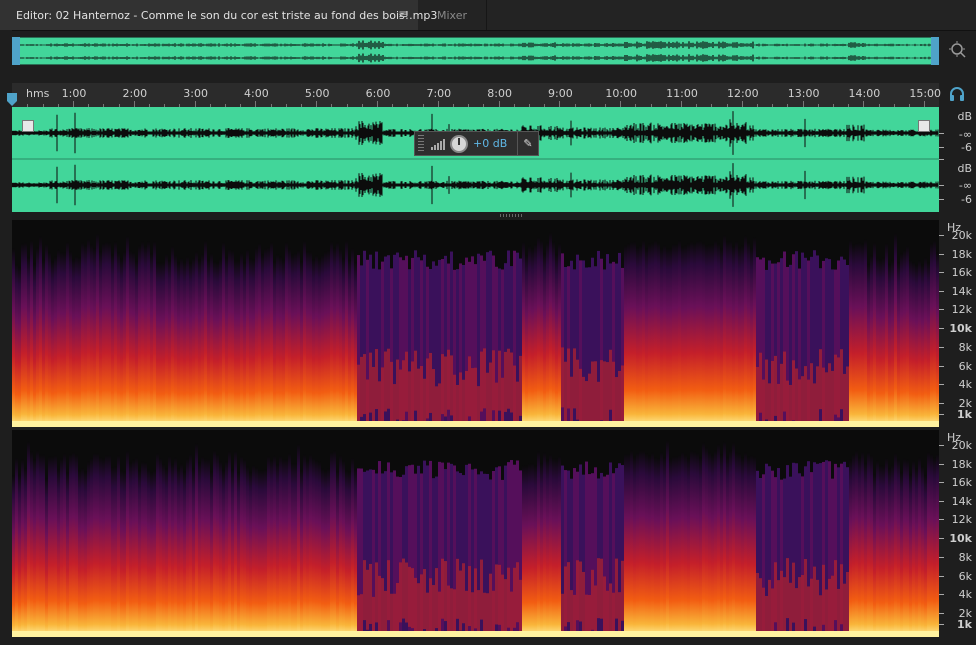 Image resolution: width=976 pixels, height=645 pixels. What do you see at coordinates (488, 641) in the screenshot?
I see `bottom-bar` at bounding box center [488, 641].